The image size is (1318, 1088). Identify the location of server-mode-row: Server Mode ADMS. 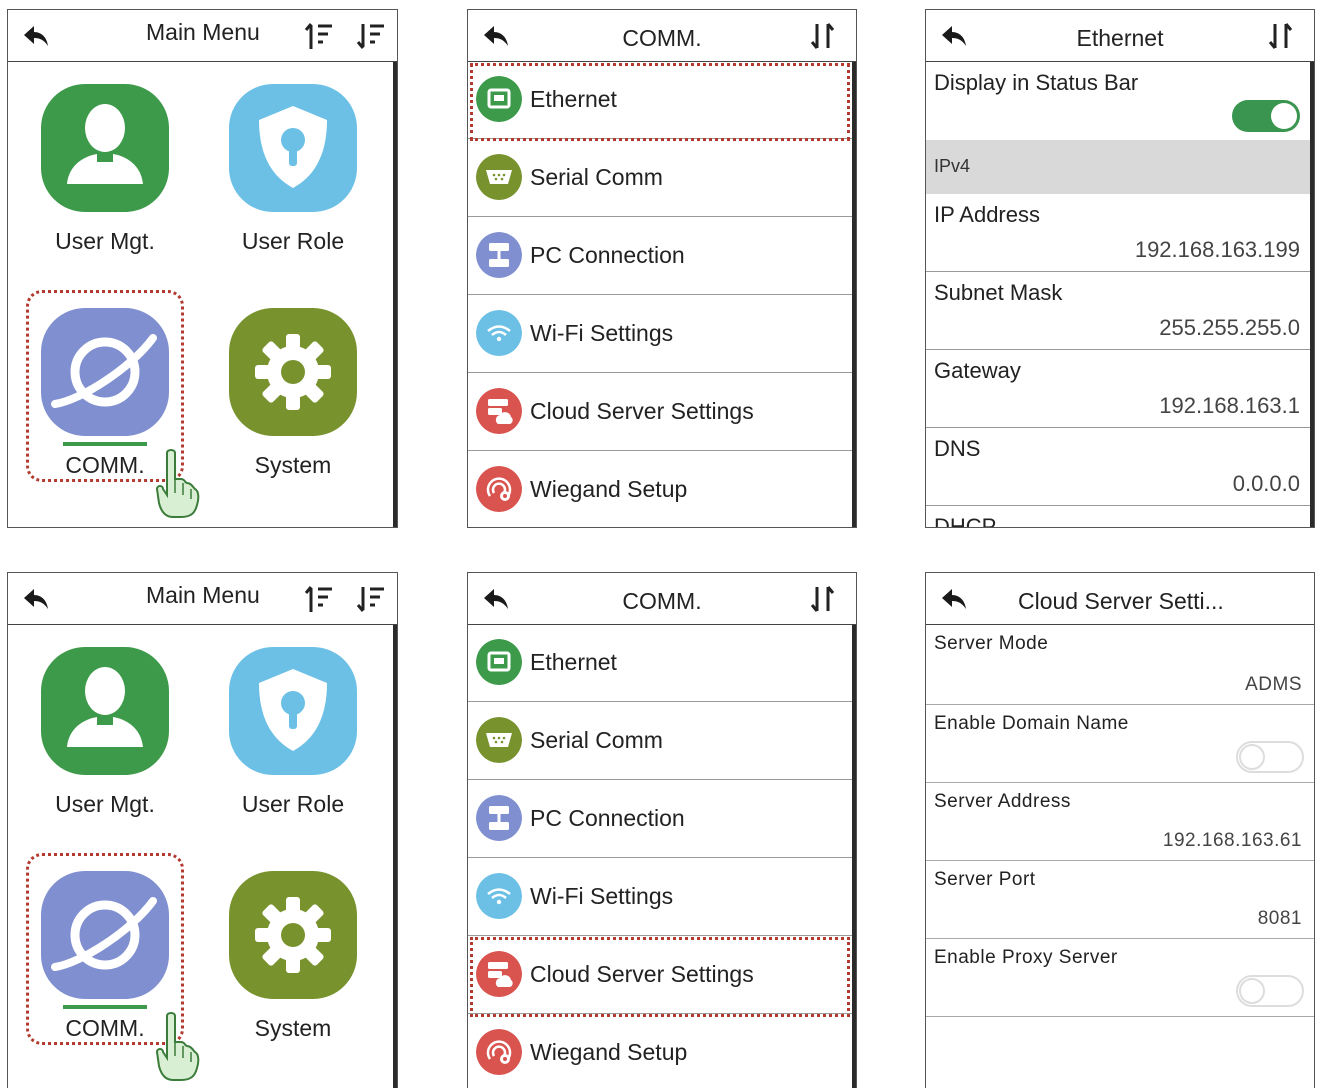
(1120, 665).